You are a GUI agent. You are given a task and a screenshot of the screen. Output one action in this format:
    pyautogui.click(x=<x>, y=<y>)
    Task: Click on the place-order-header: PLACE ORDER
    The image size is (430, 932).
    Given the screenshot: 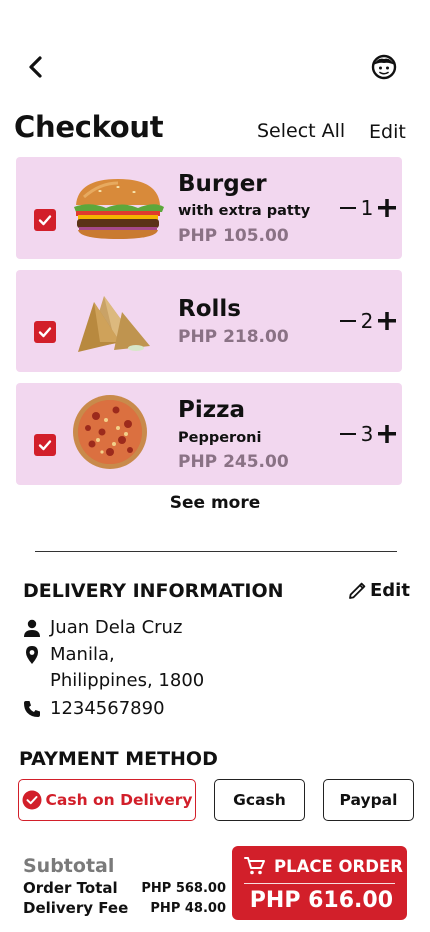 What is the action you would take?
    pyautogui.click(x=323, y=866)
    